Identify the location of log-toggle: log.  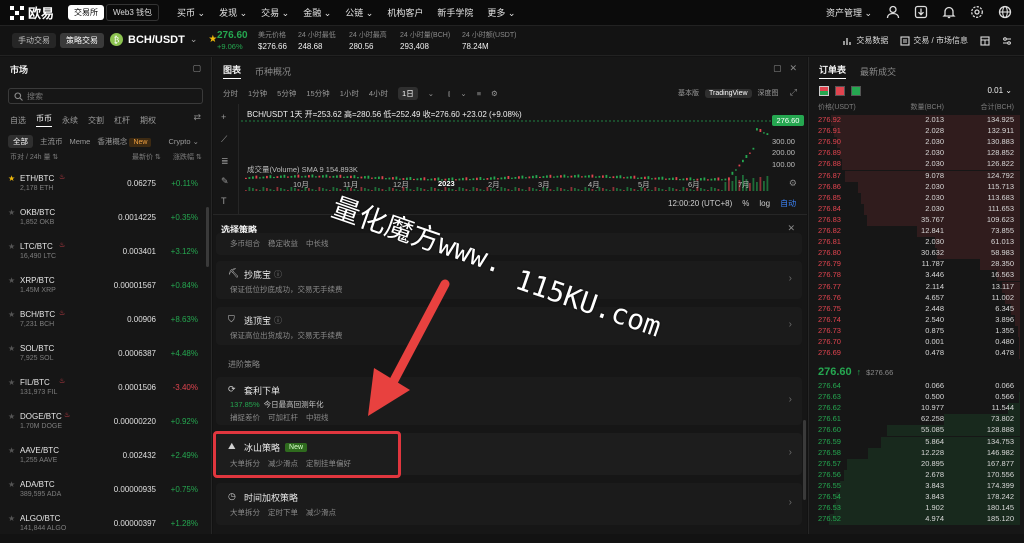
(764, 203).